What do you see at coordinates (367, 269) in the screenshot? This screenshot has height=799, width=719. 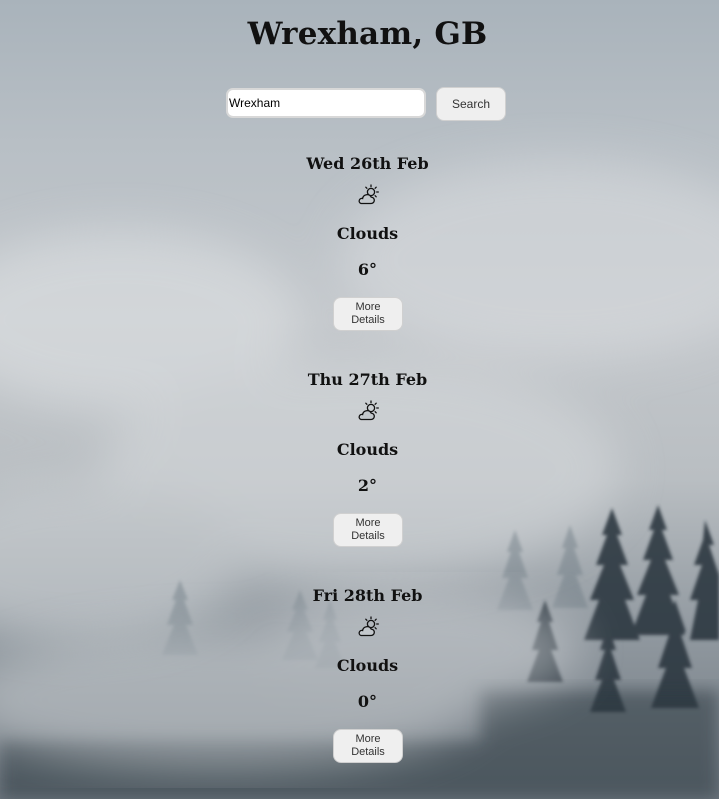 I see `forecast-temperature: 6°` at bounding box center [367, 269].